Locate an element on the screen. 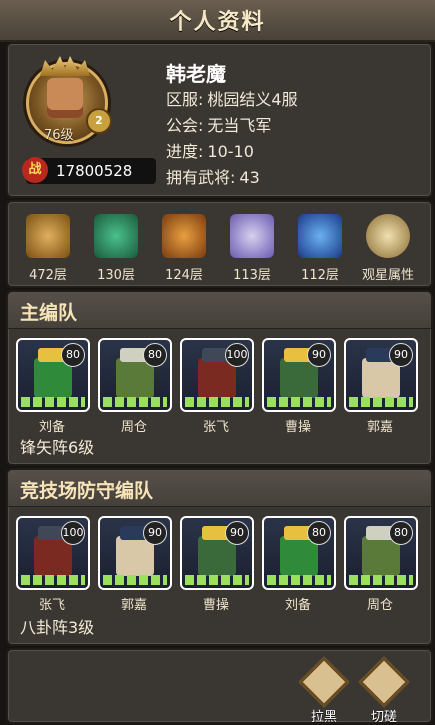  server-label: 区服: is located at coordinates (185, 99).